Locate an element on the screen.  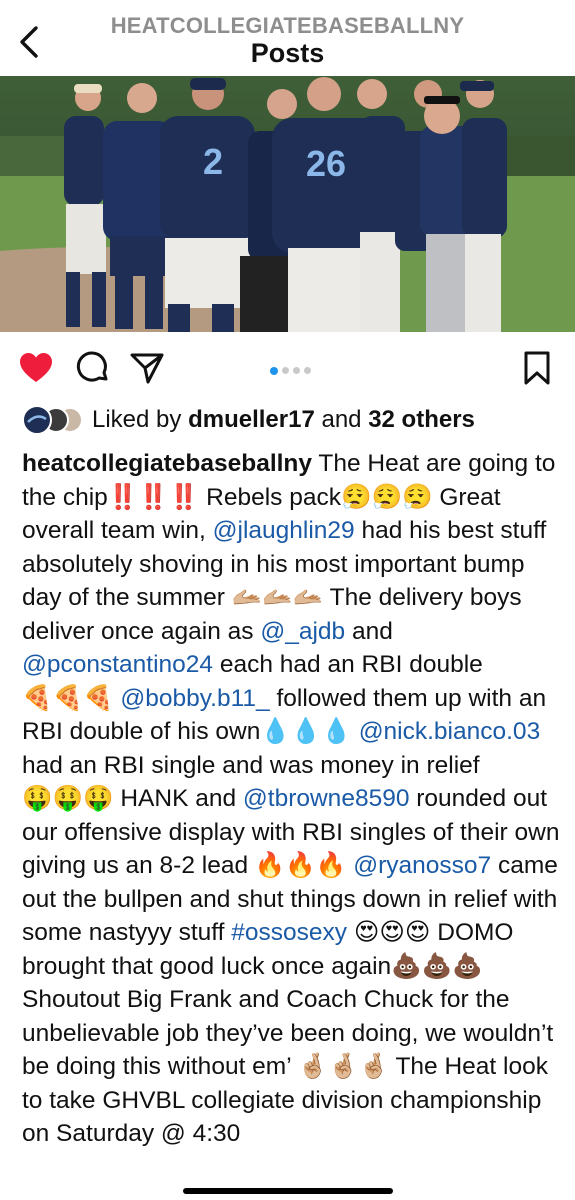
heart-filled-icon is located at coordinates (36, 367).